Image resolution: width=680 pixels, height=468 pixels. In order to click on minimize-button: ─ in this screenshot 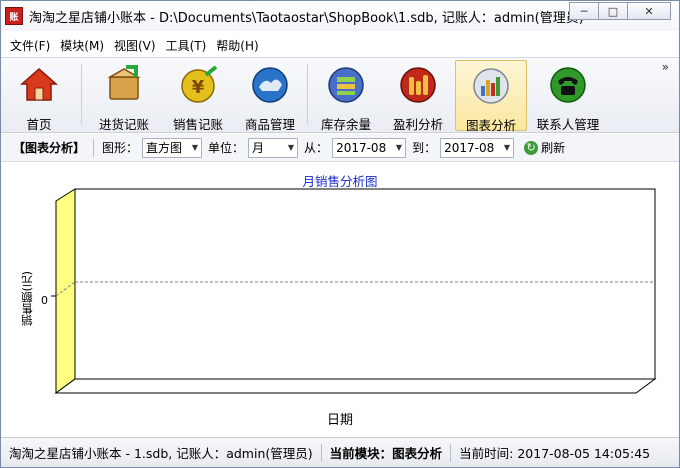, I will do `click(584, 11)`.